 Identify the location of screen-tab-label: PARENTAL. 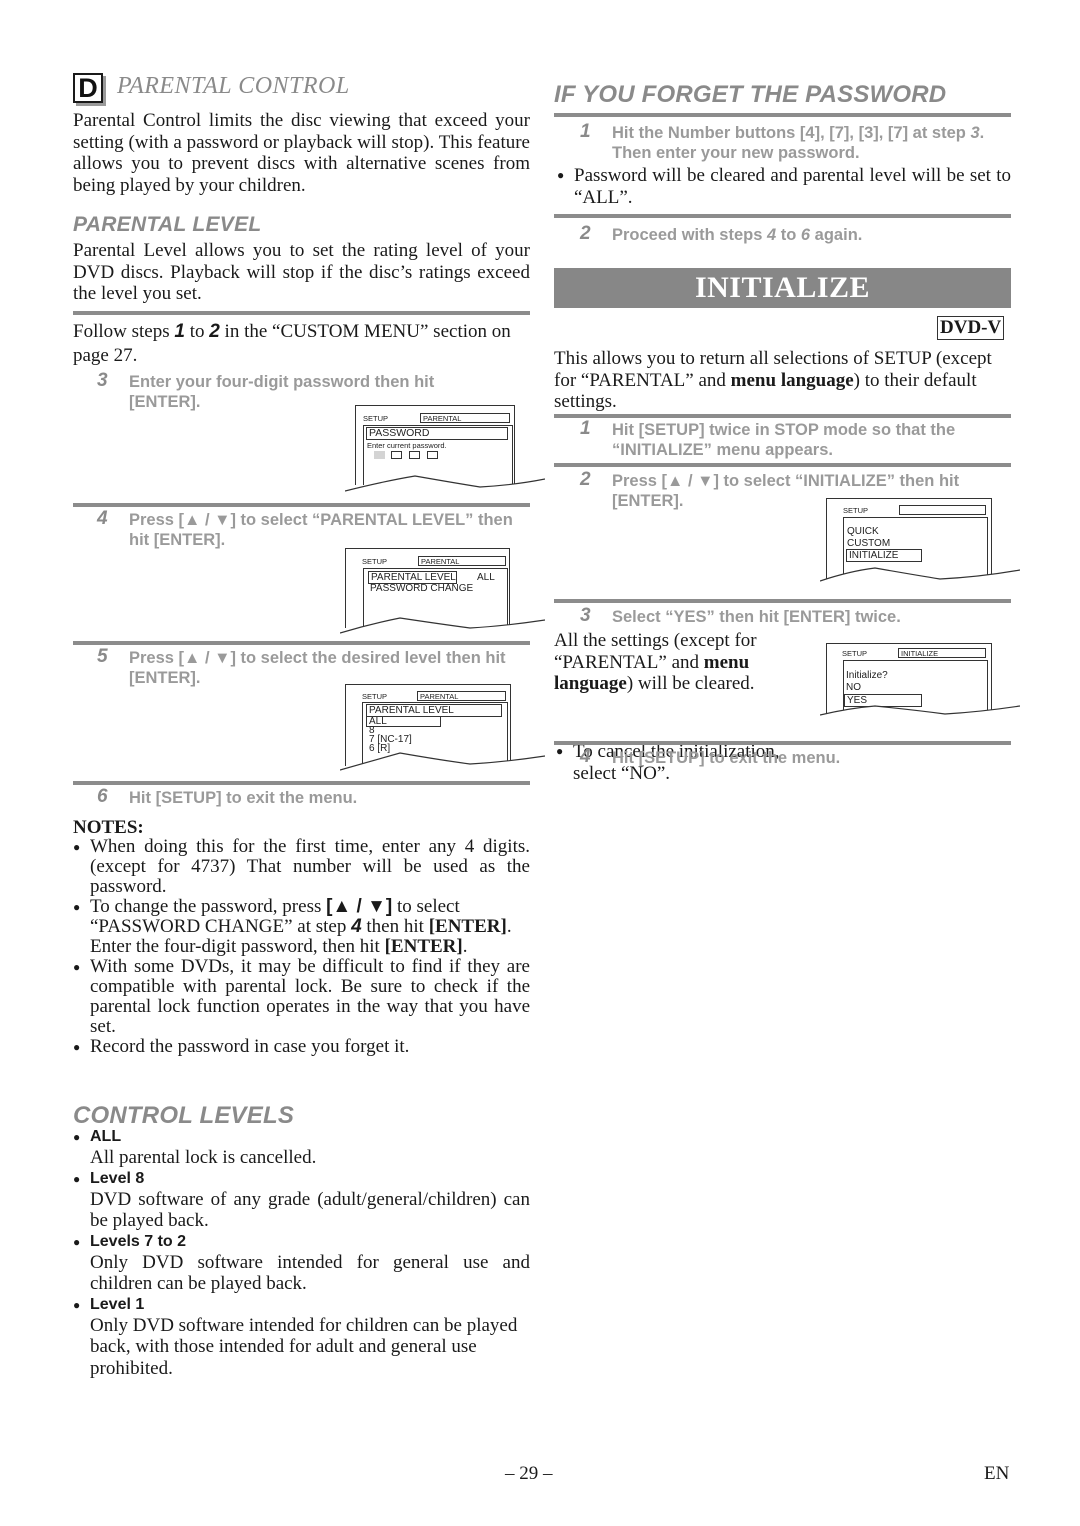
(465, 418).